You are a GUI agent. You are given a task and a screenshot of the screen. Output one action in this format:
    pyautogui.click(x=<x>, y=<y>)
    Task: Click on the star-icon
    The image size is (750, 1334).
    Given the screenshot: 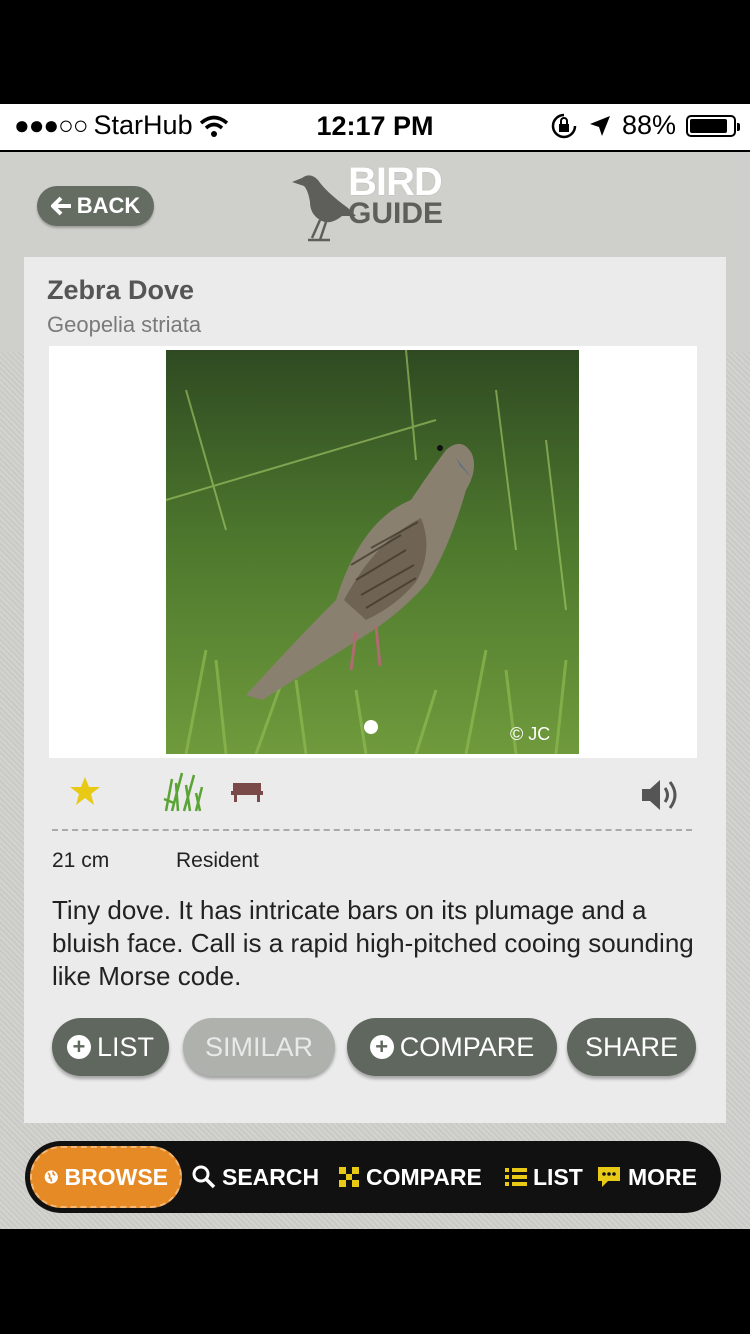 What is the action you would take?
    pyautogui.click(x=85, y=791)
    